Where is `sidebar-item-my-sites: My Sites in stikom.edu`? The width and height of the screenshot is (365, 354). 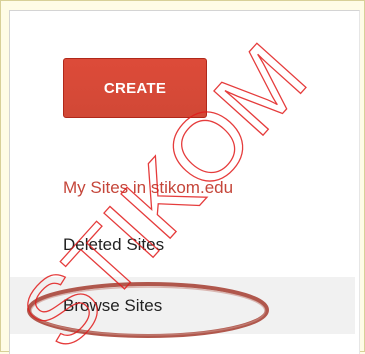
sidebar-item-my-sites: My Sites in stikom.edu is located at coordinates (182, 188).